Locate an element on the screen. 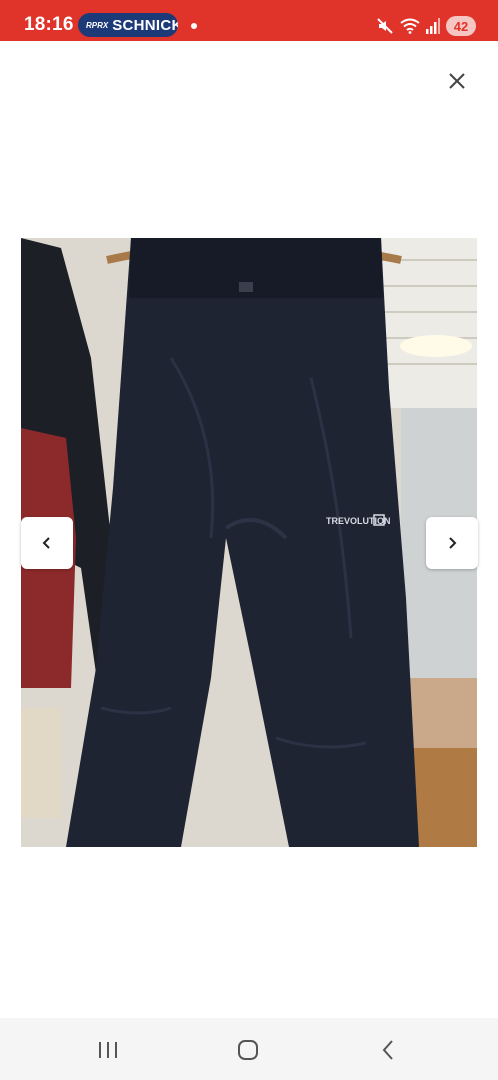 This screenshot has width=498, height=1080. status-icons: 42 is located at coordinates (426, 26).